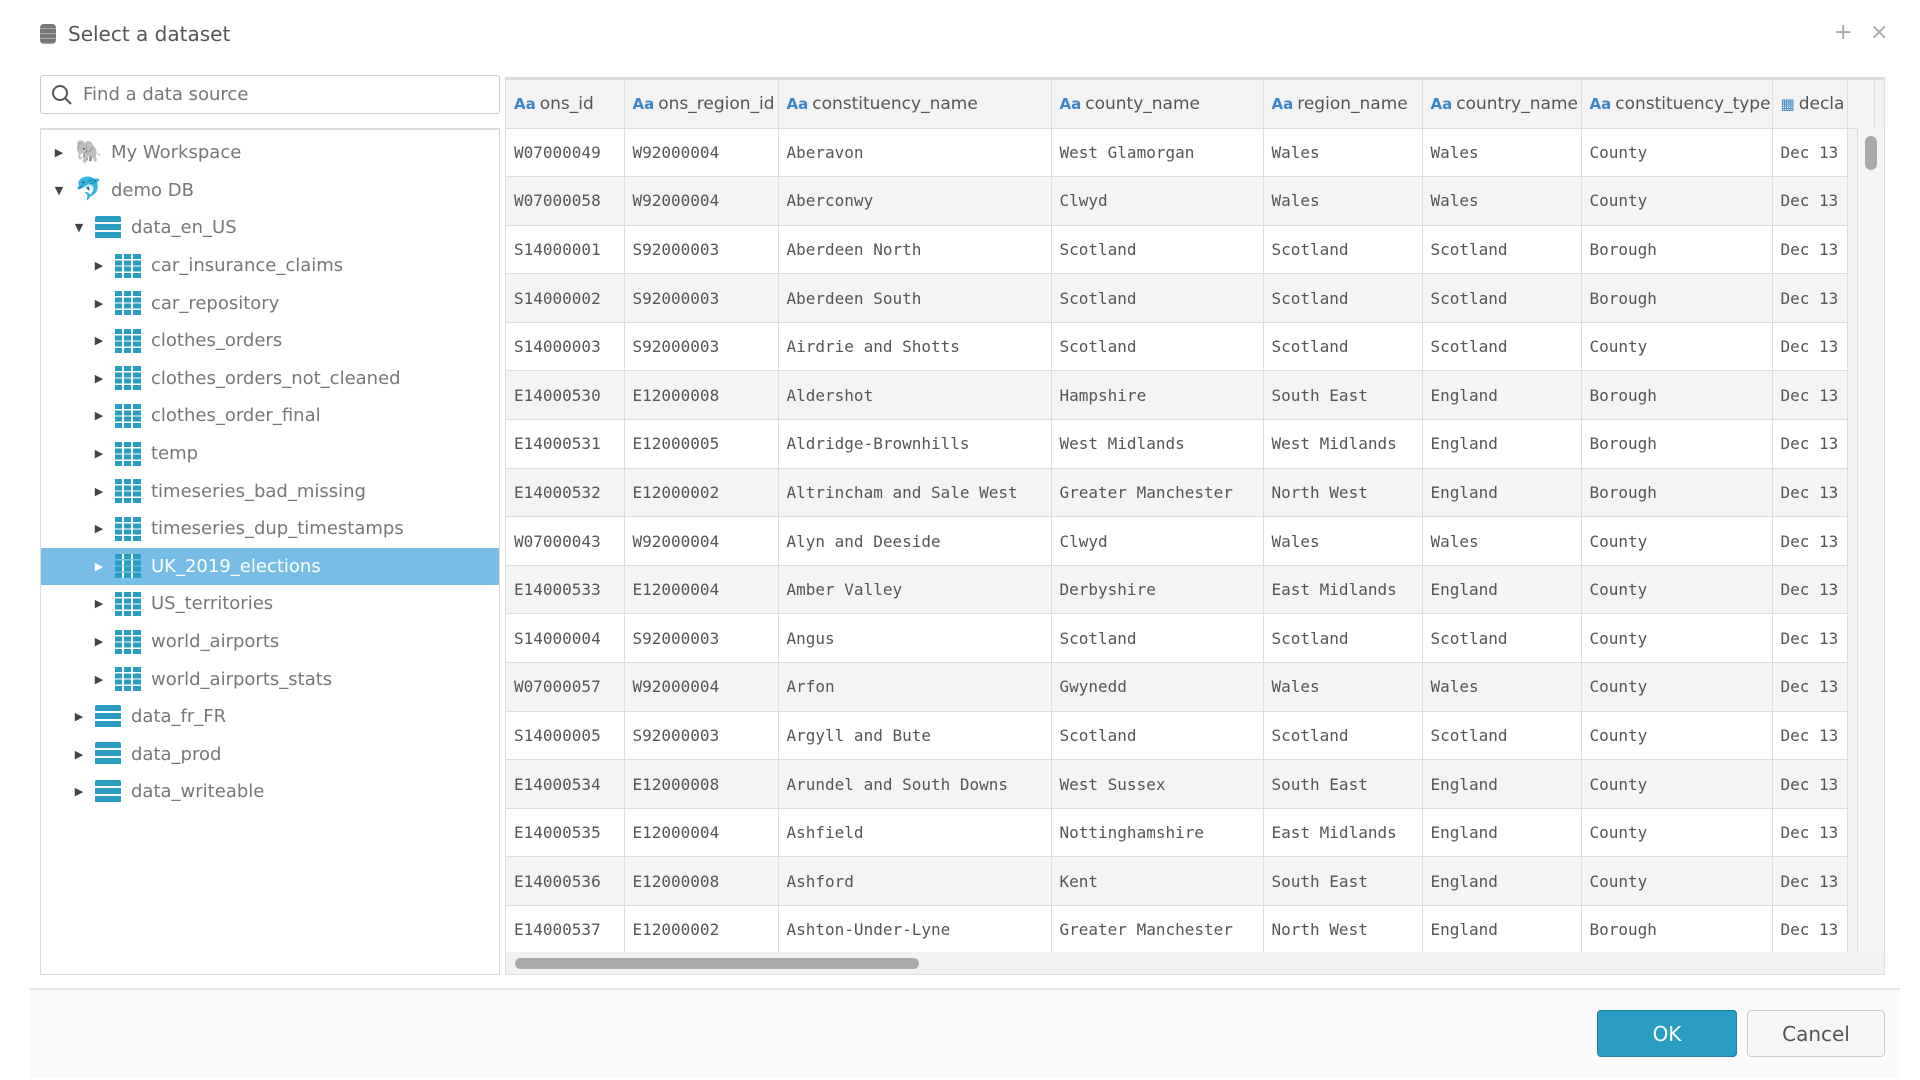 This screenshot has height=1080, width=1920. Describe the element at coordinates (217, 341) in the screenshot. I see `tree-item-label: clothes_orders` at that location.